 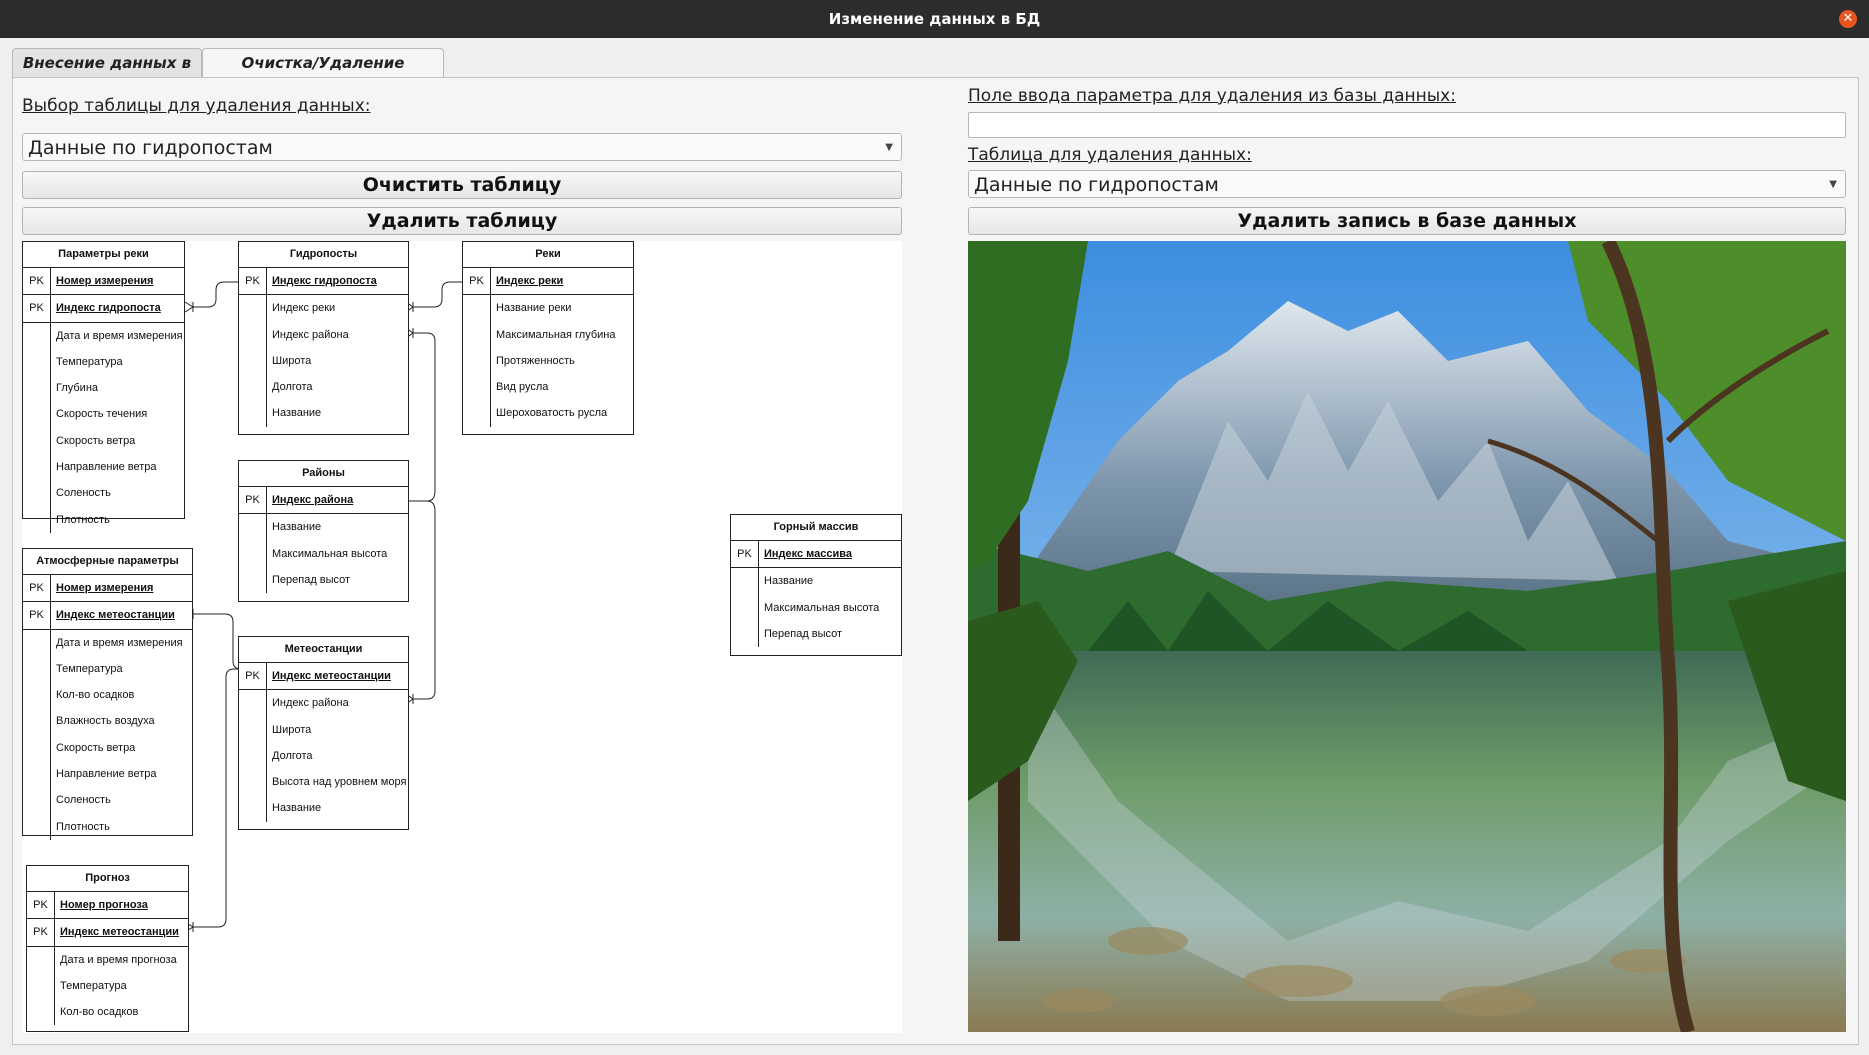 What do you see at coordinates (462, 185) in the screenshot?
I see `clear-table-button: Очистить таблицу` at bounding box center [462, 185].